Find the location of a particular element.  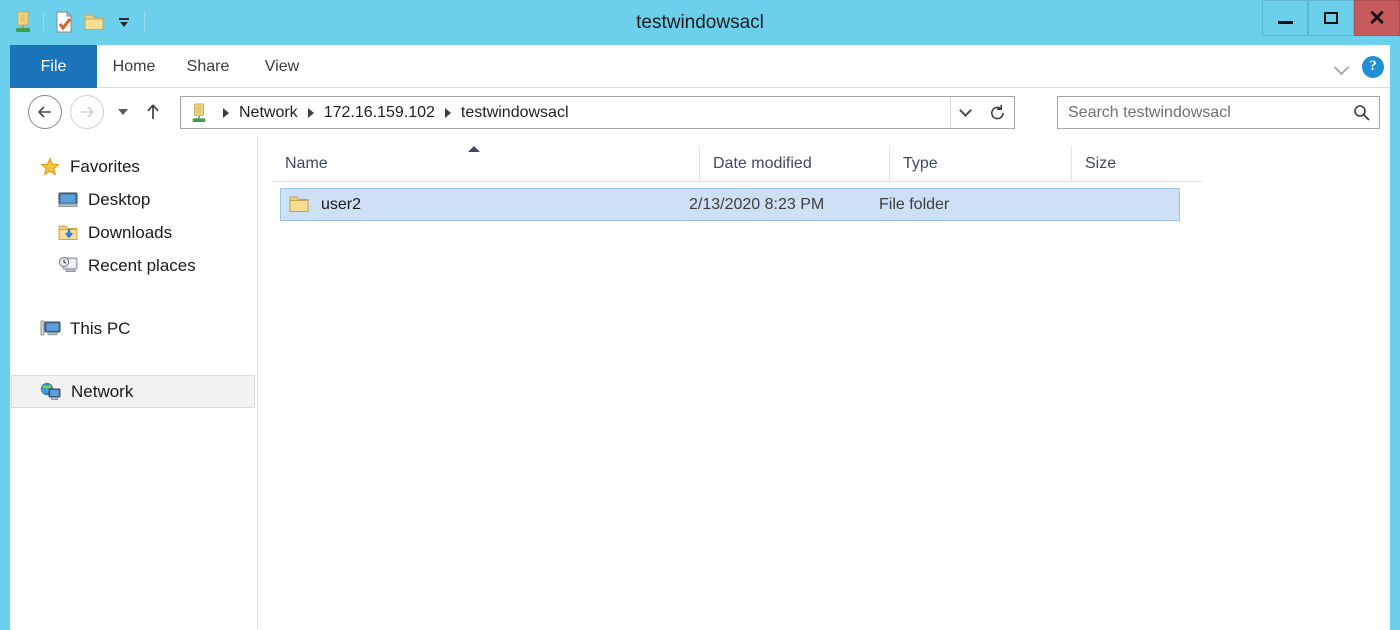

recent-places-icon is located at coordinates (68, 266).